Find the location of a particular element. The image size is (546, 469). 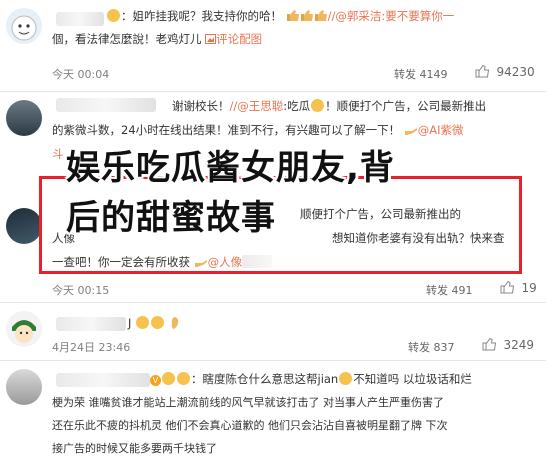

timestamp: 今天 00:15 is located at coordinates (81, 290).